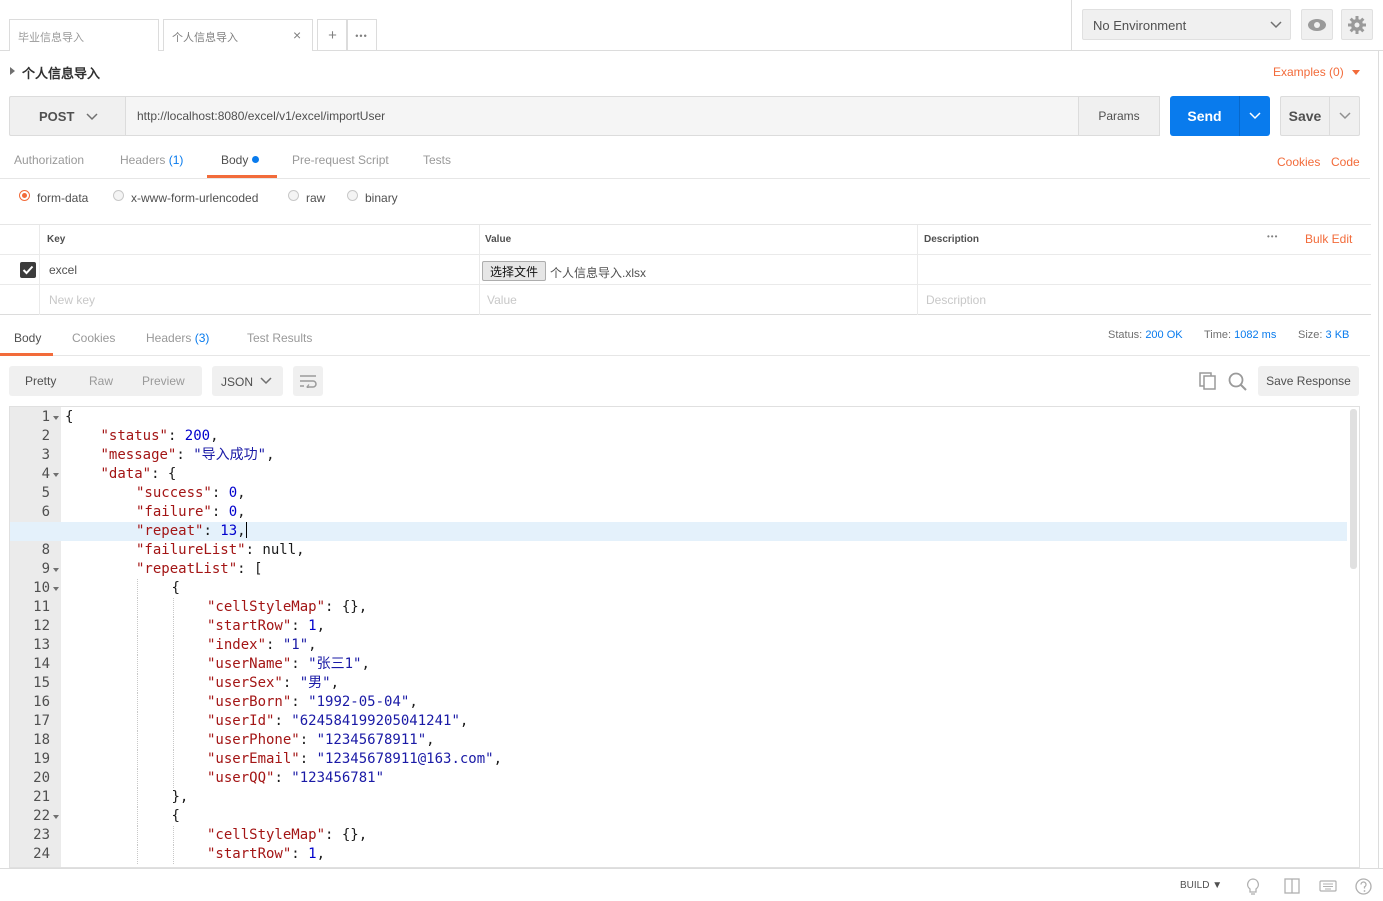 The image size is (1383, 901). What do you see at coordinates (49, 160) in the screenshot?
I see `tab-authorization: Authorization` at bounding box center [49, 160].